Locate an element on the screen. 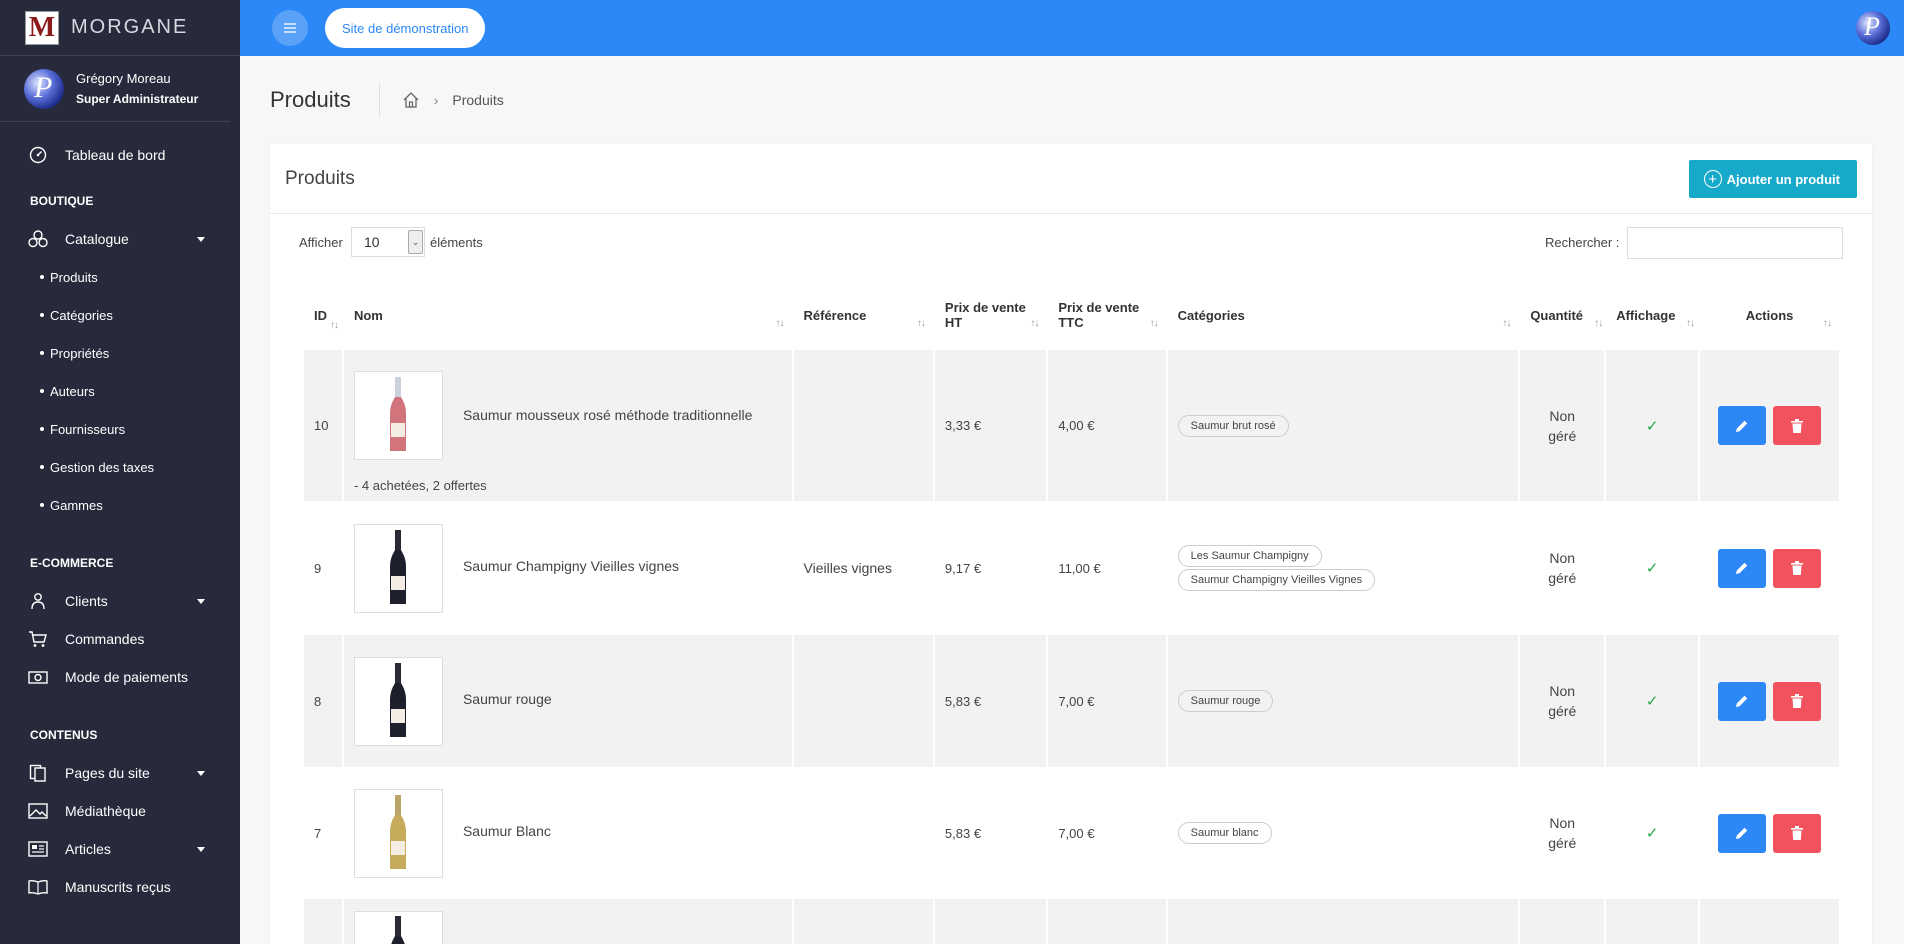 The width and height of the screenshot is (1920, 944). gauge-icon is located at coordinates (38, 155).